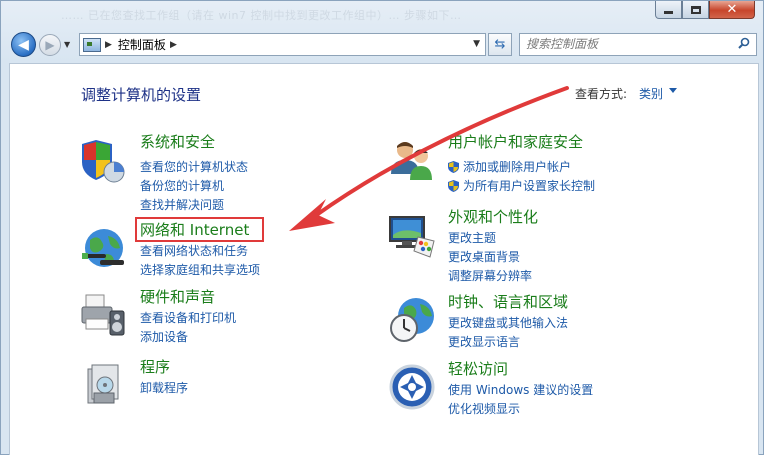 The height and width of the screenshot is (455, 764). I want to click on close-icon: ✕, so click(732, 9).